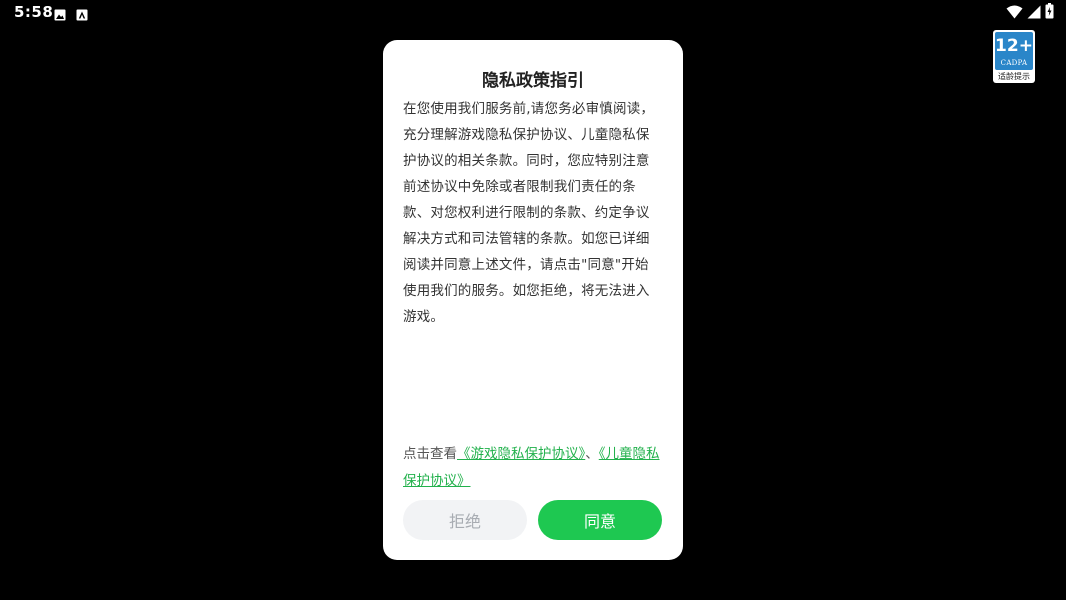 The image size is (1066, 600). I want to click on status-bar: 5:58, so click(533, 13).